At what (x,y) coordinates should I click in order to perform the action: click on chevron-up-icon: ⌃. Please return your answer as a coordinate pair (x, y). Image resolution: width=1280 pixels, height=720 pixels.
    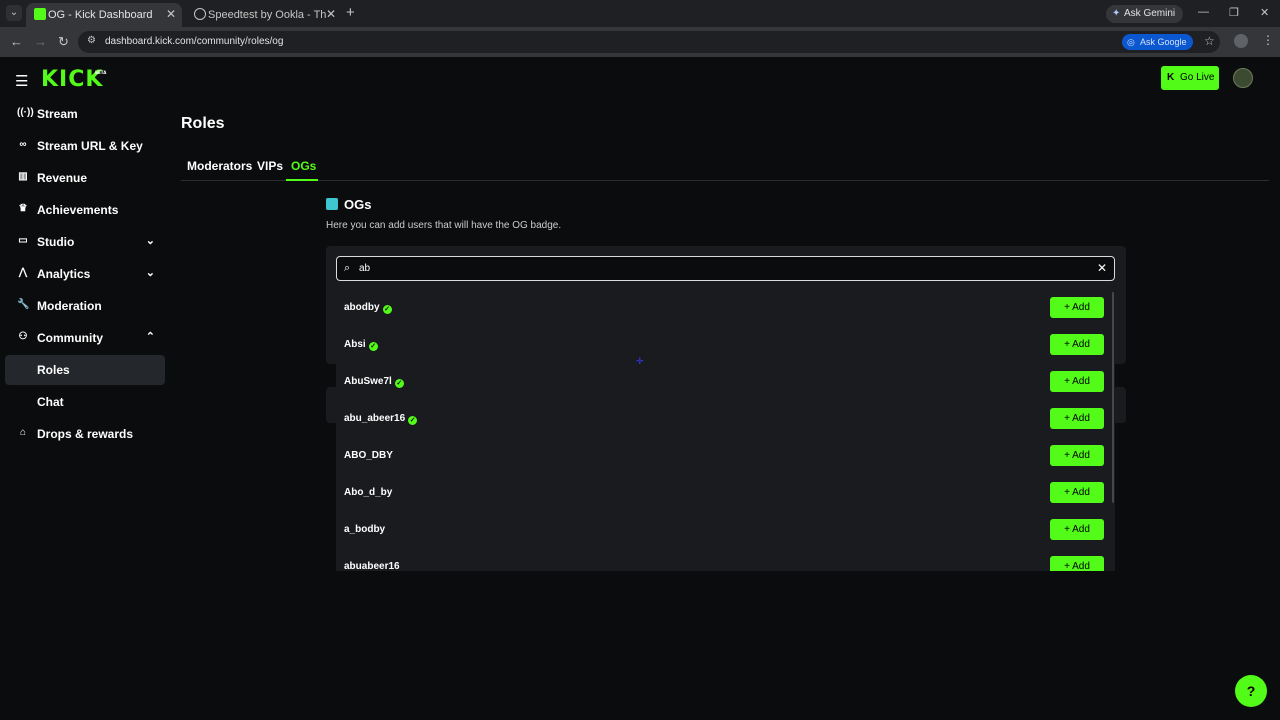
    Looking at the image, I should click on (150, 337).